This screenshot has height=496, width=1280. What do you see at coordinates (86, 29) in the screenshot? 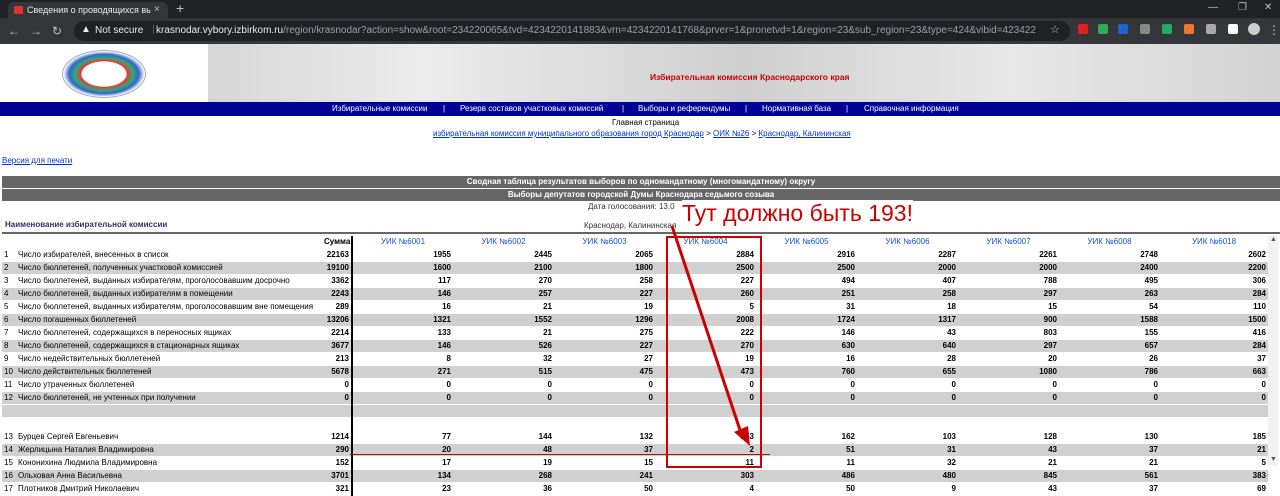
I see `warning-icon: ▲` at bounding box center [86, 29].